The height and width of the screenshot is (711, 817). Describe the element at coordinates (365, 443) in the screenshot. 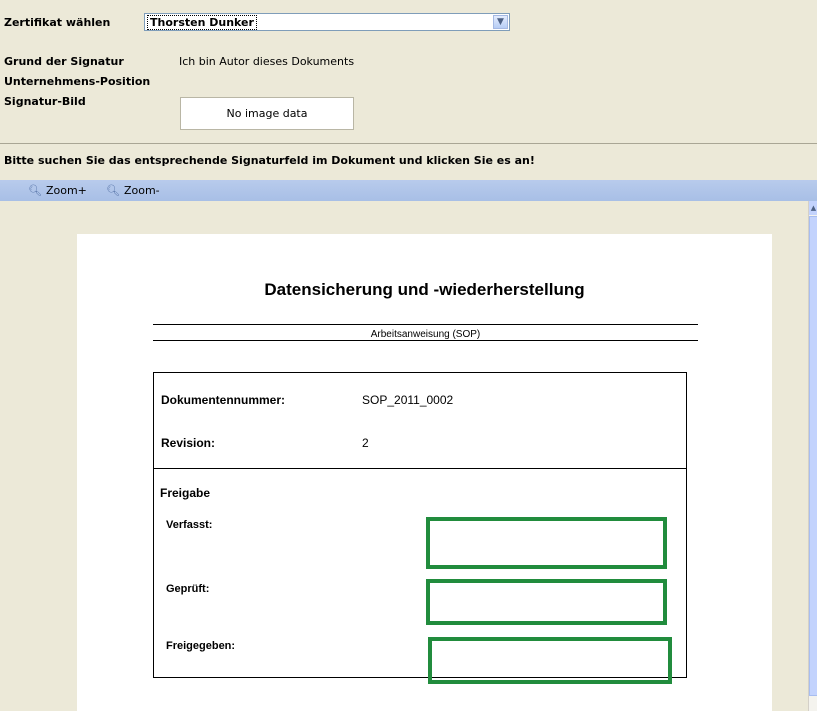

I see `revision-value: 2` at that location.